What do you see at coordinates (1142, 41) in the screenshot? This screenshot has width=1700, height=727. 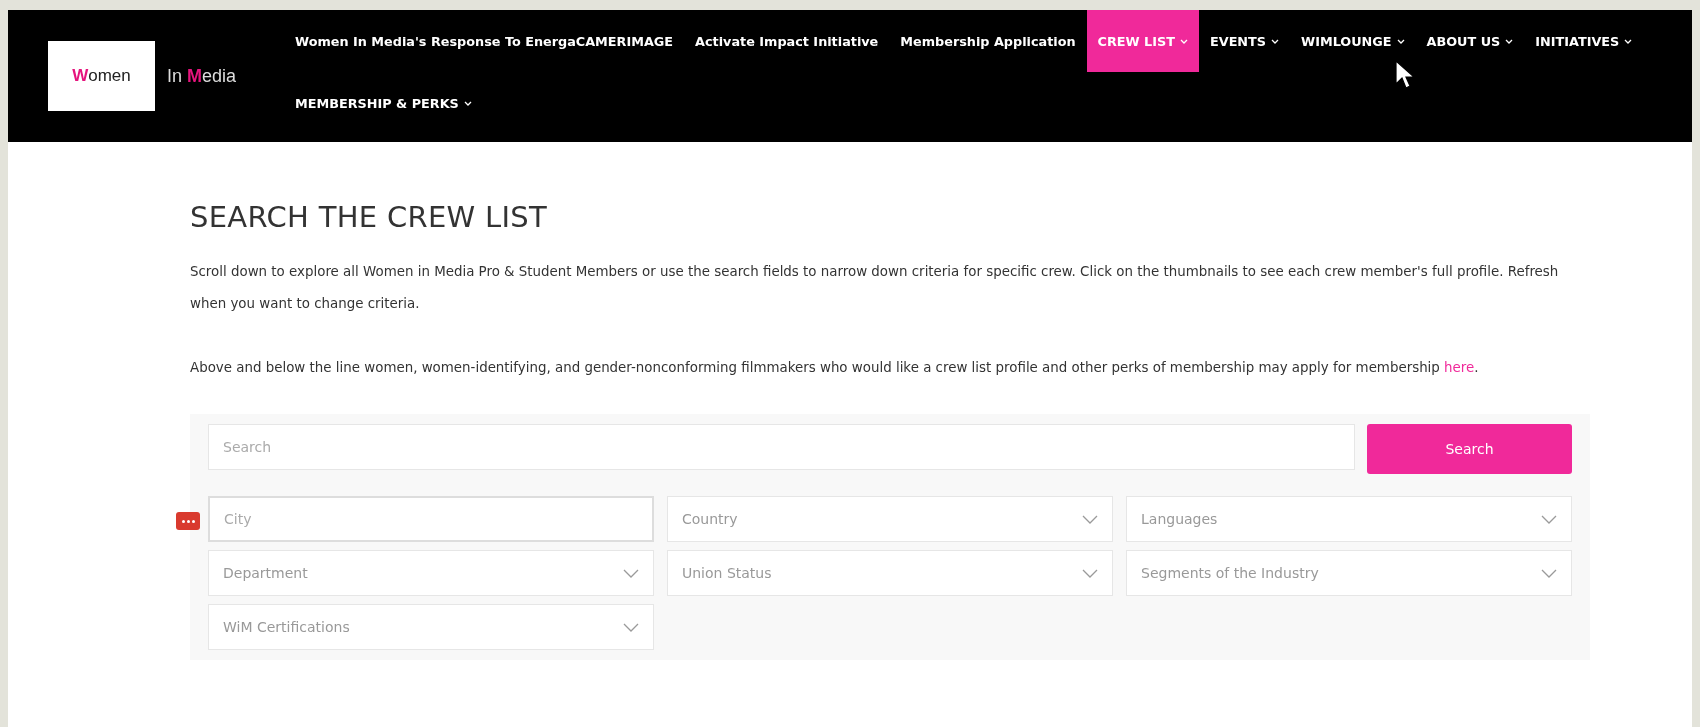 I see `nav-link: CREW LIST` at bounding box center [1142, 41].